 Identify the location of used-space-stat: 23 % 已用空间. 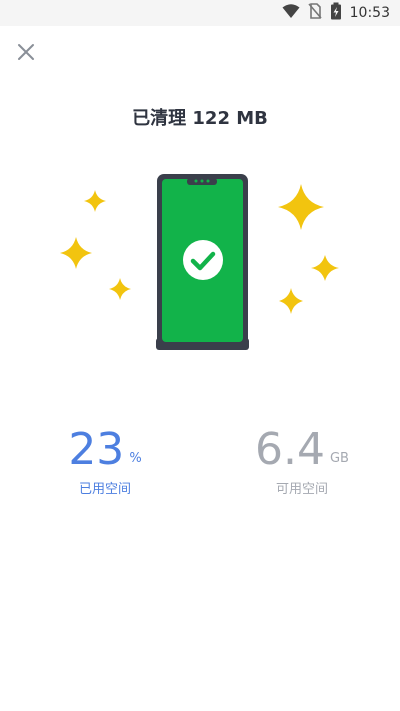
(105, 461).